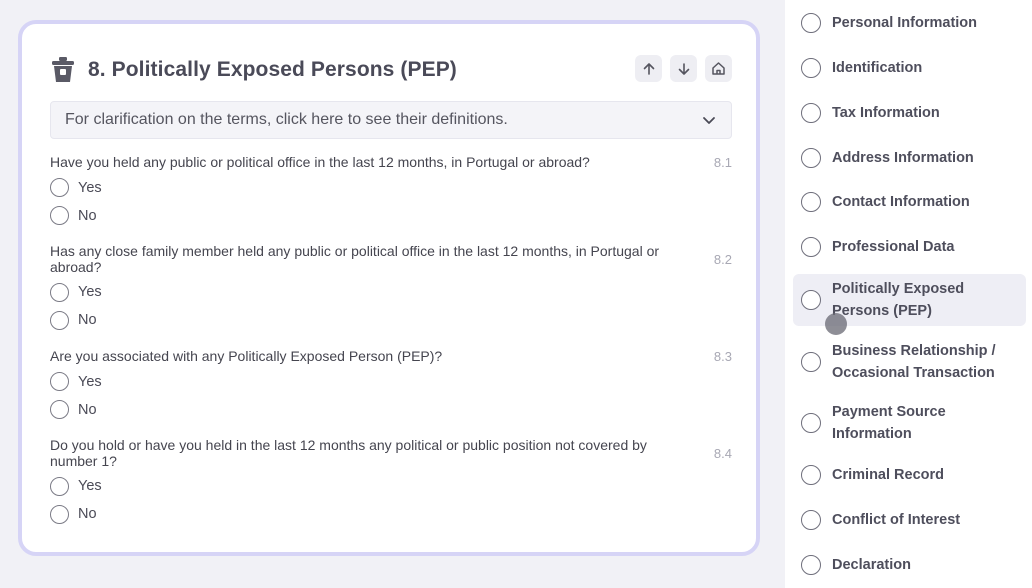 This screenshot has width=1032, height=588. What do you see at coordinates (836, 324) in the screenshot?
I see `mouse-cursor` at bounding box center [836, 324].